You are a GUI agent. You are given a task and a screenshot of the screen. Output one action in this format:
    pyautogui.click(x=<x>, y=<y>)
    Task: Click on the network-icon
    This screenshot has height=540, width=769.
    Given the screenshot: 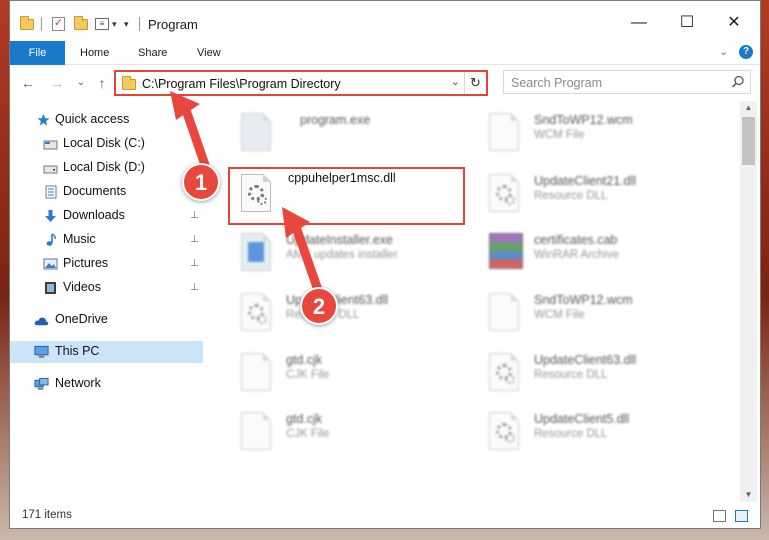 What is the action you would take?
    pyautogui.click(x=41, y=383)
    